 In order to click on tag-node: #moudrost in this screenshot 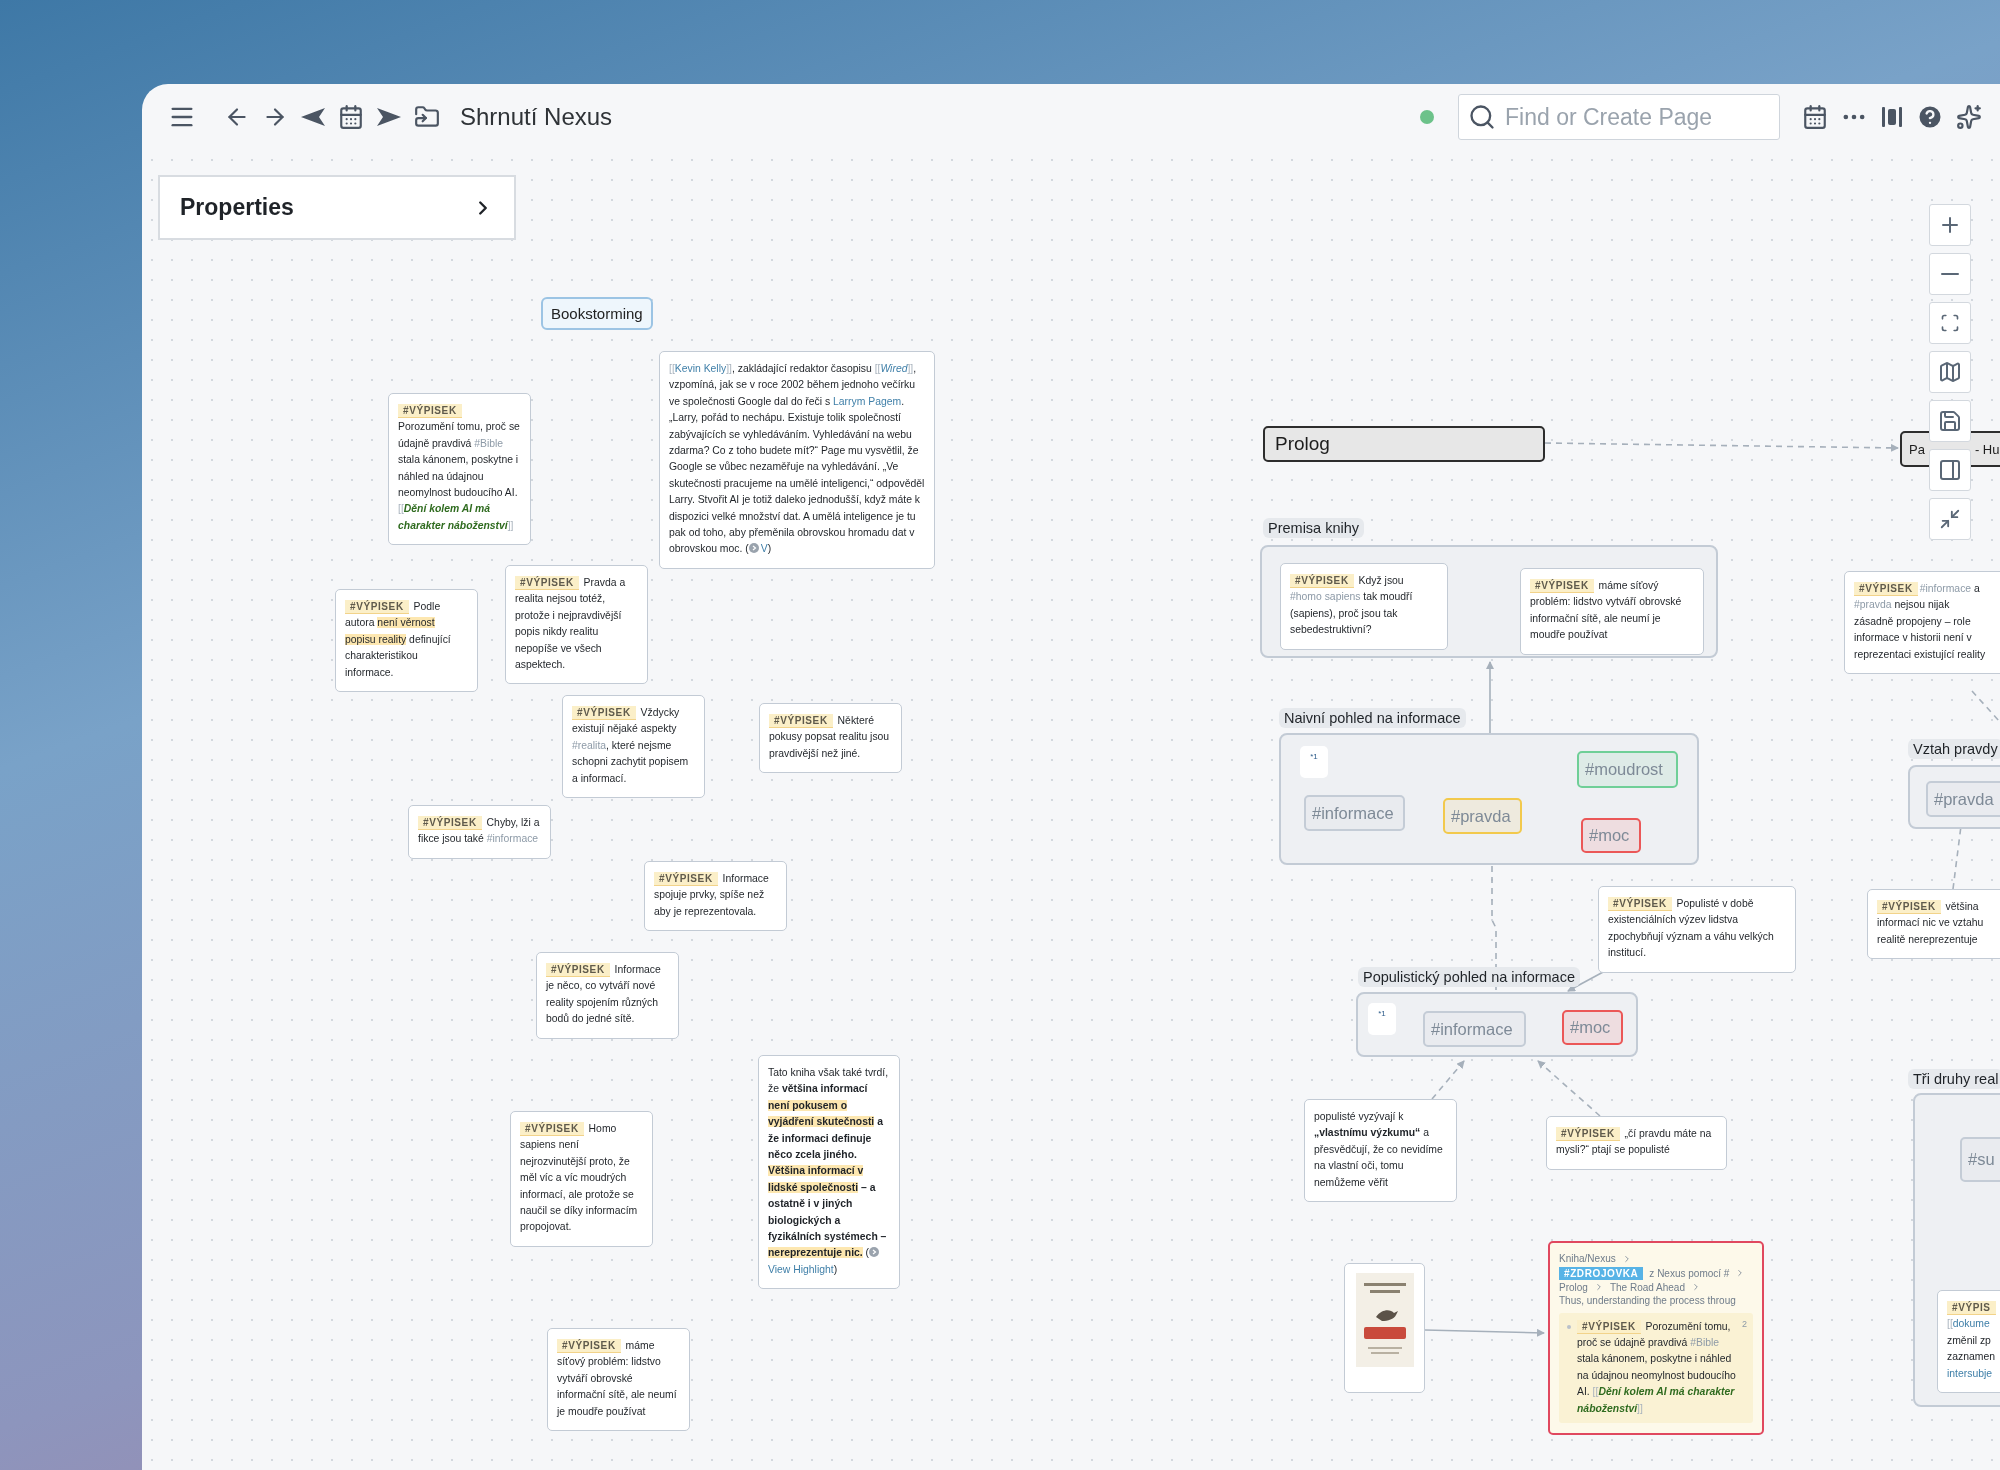, I will do `click(1627, 769)`.